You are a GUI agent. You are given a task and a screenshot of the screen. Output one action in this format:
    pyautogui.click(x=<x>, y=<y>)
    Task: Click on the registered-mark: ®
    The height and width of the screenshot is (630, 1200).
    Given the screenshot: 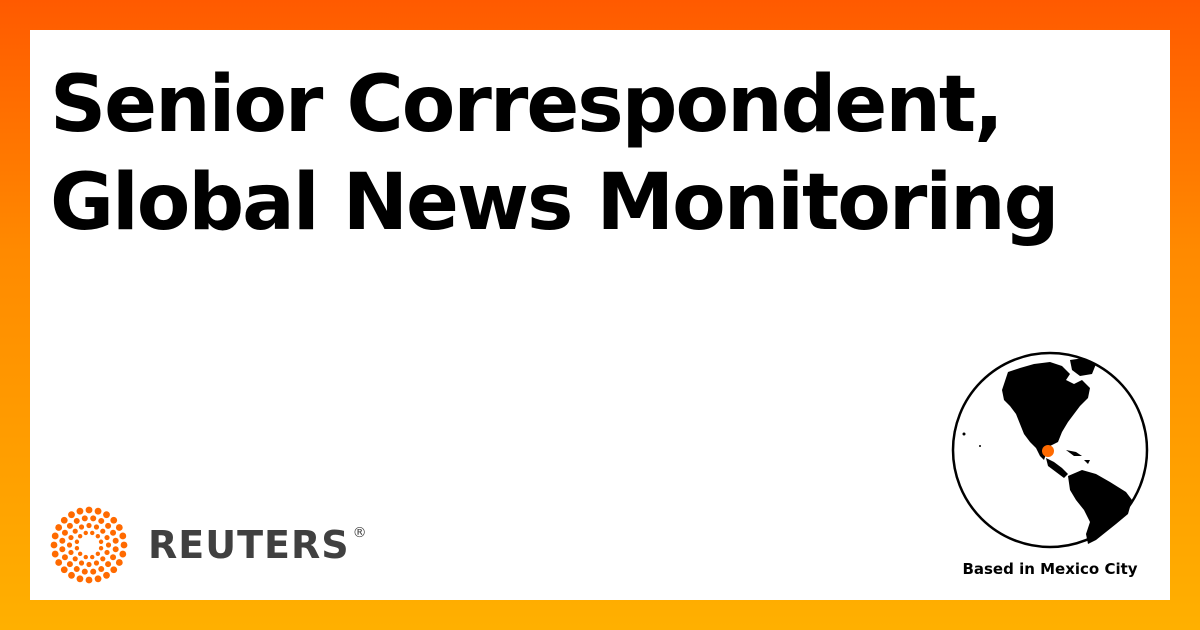 What is the action you would take?
    pyautogui.click(x=360, y=533)
    